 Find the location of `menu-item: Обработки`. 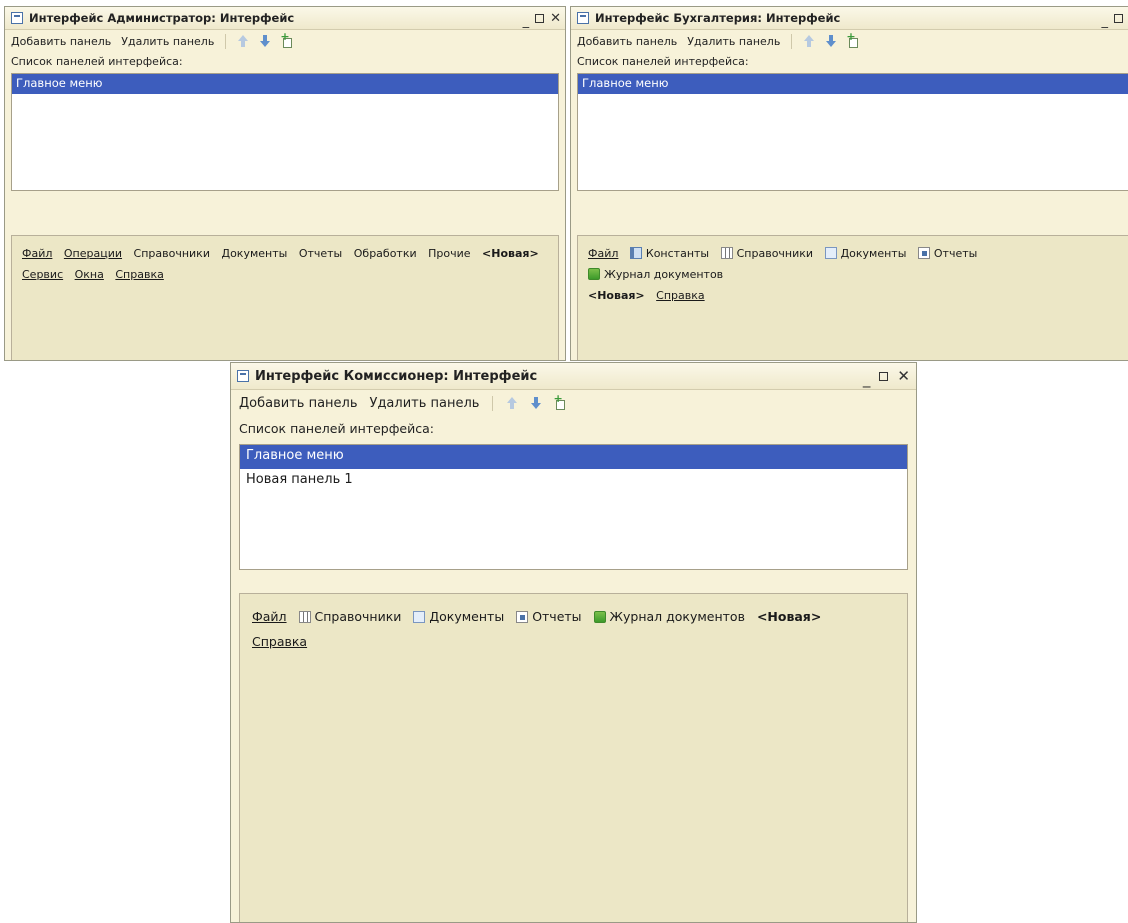

menu-item: Обработки is located at coordinates (385, 254).